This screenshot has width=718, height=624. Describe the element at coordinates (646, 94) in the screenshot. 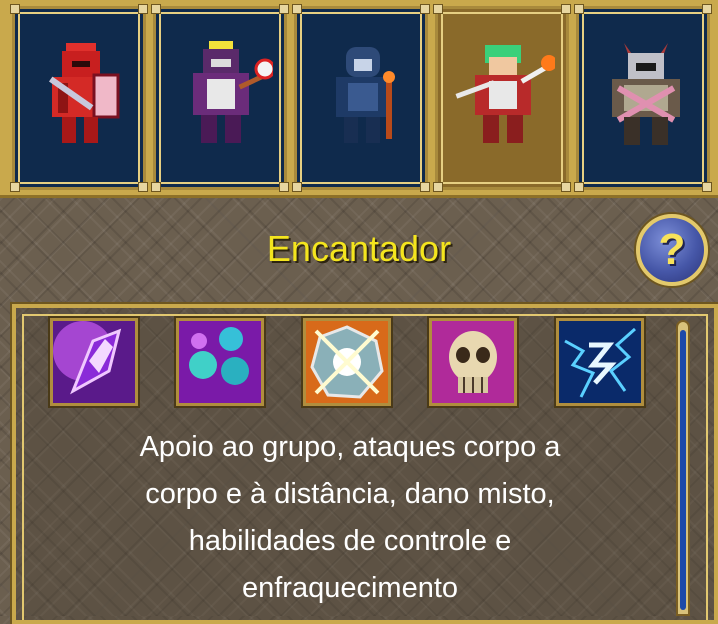

I see `horned-warrior-sprite` at that location.